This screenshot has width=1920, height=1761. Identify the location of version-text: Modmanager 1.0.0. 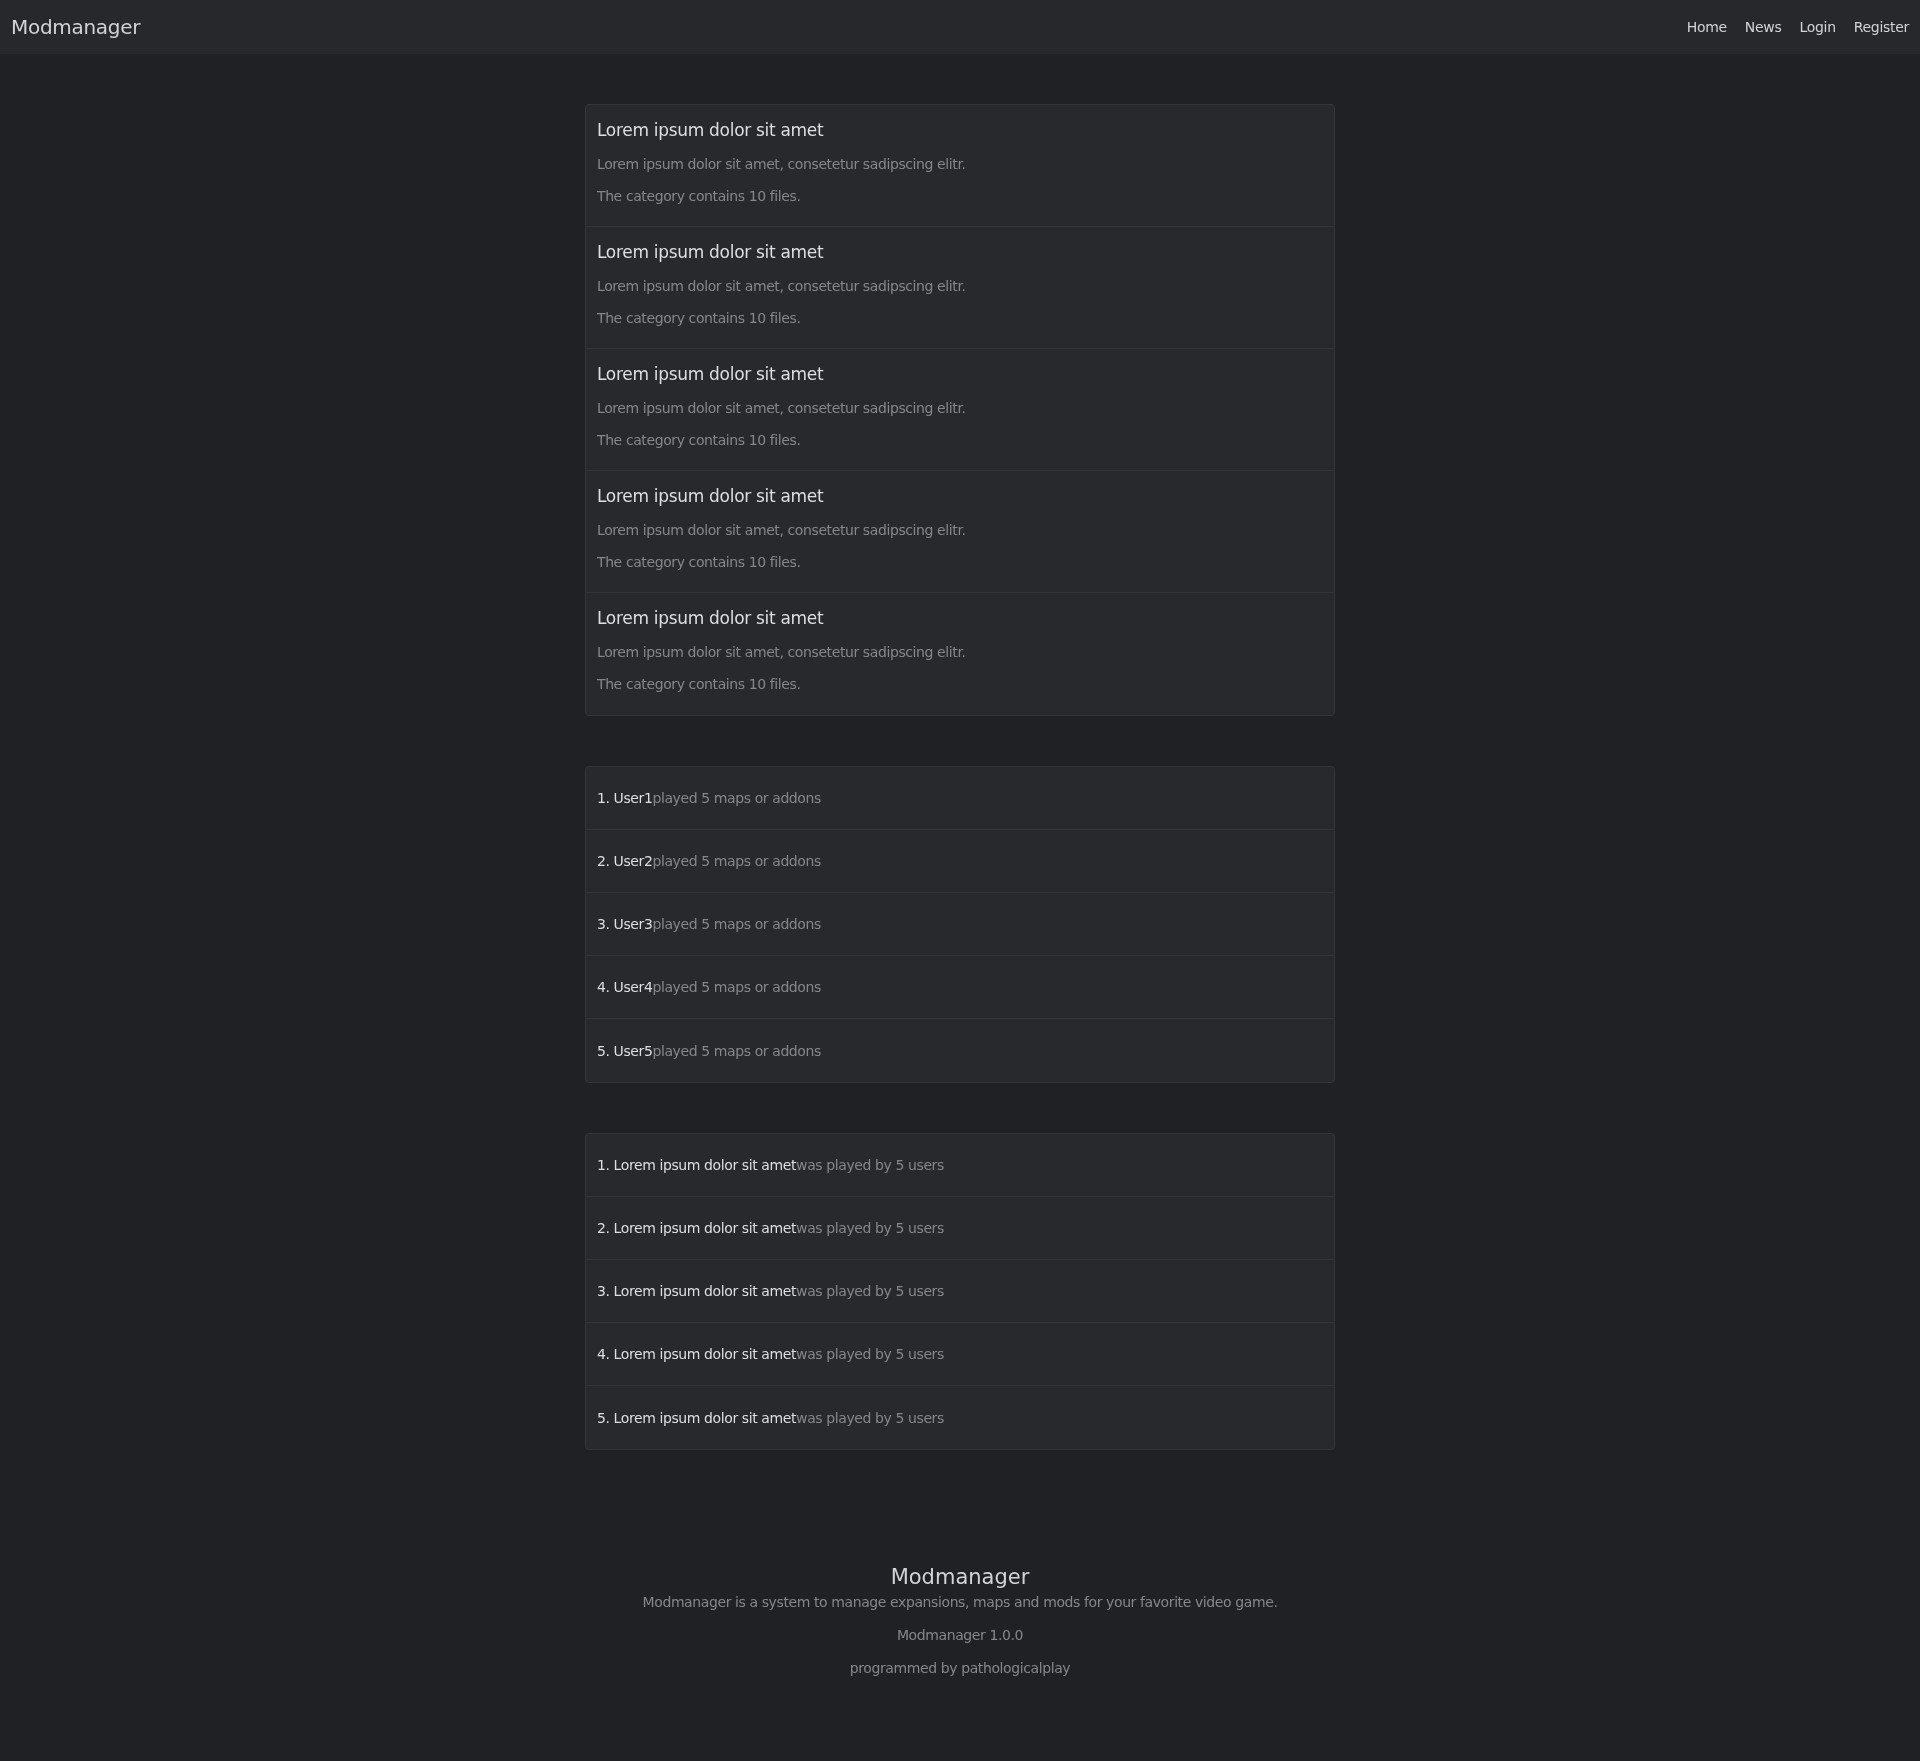
(960, 1635).